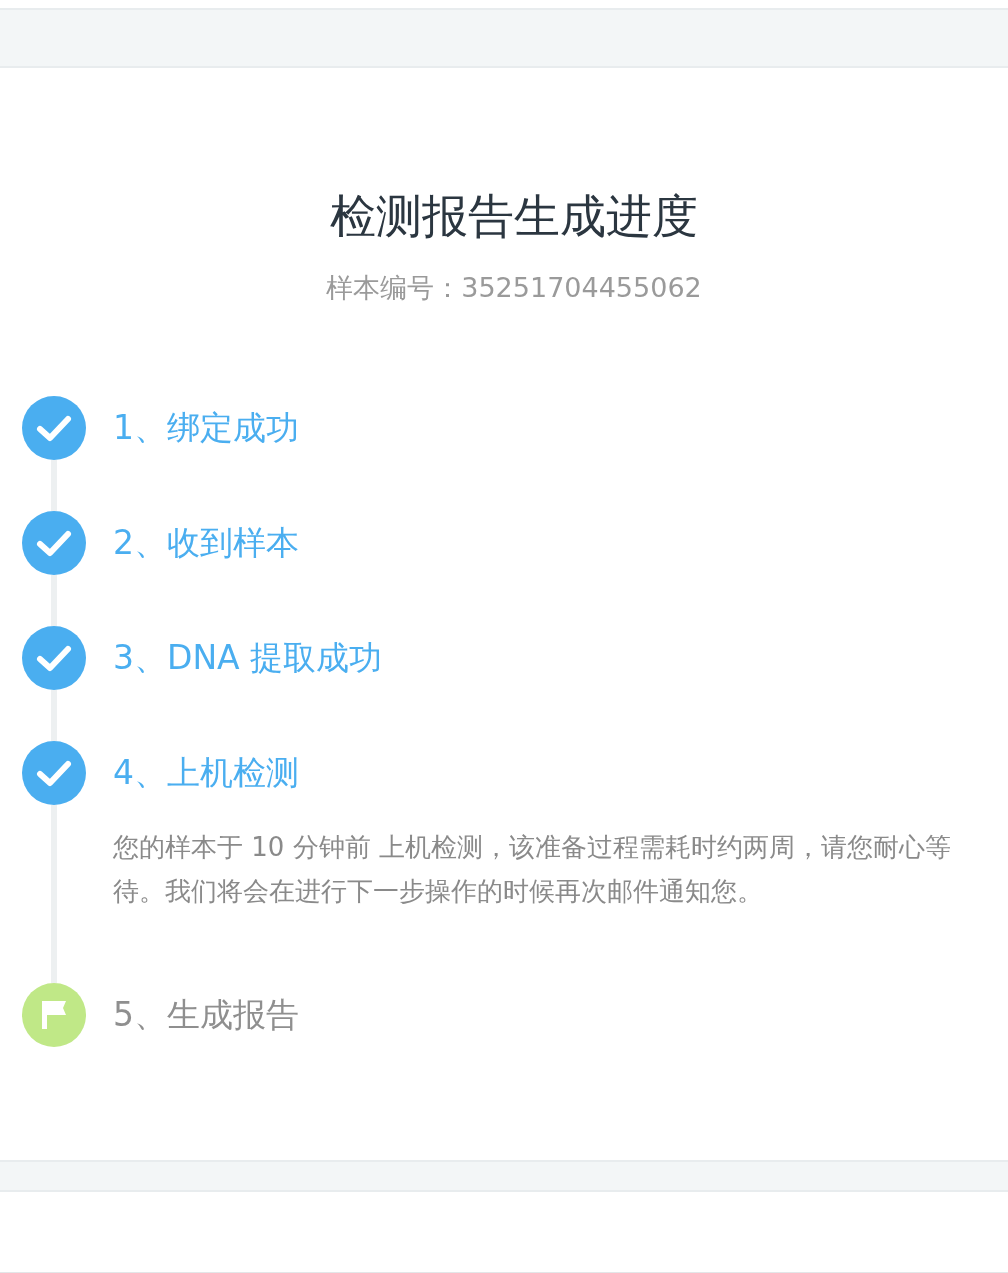  I want to click on step-label: 5、生成报告, so click(206, 1015).